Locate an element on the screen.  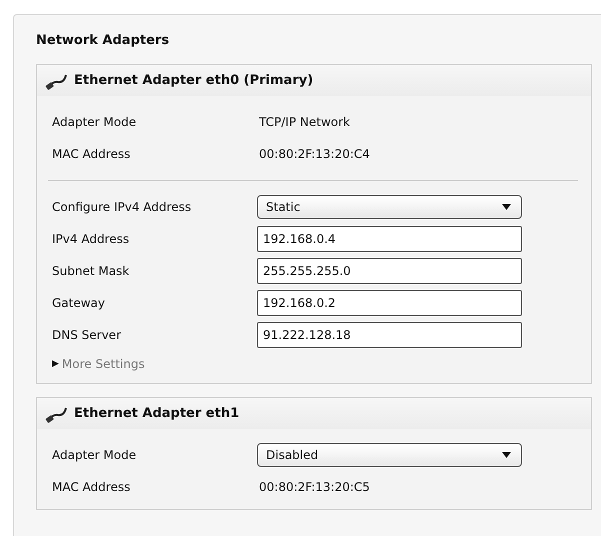
more-settings-link: ▶ More Settings is located at coordinates (315, 364).